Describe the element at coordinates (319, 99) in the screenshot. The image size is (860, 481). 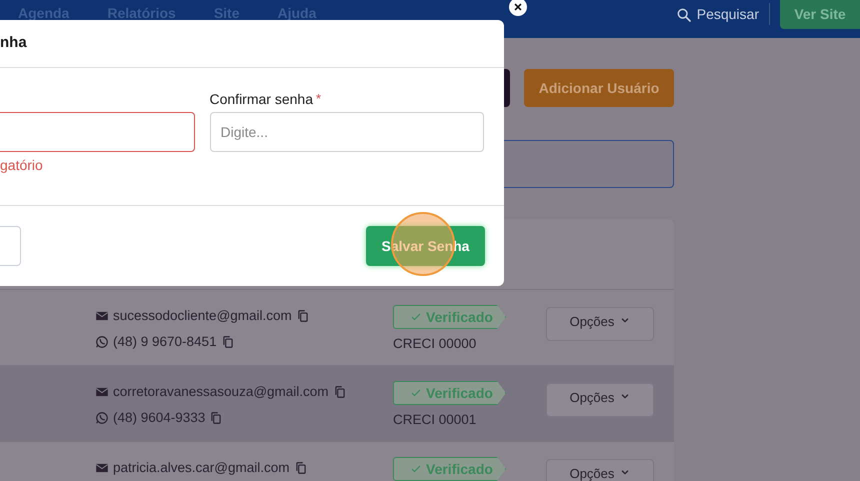
I see `required-marker: *` at that location.